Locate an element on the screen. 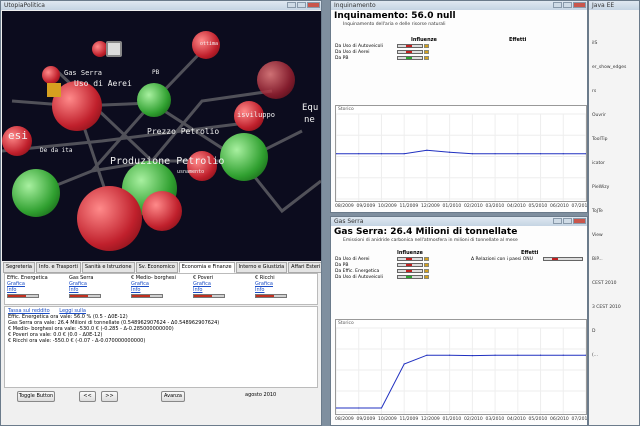 The height and width of the screenshot is (426, 640). ide-line: Ouvrir is located at coordinates (599, 115).